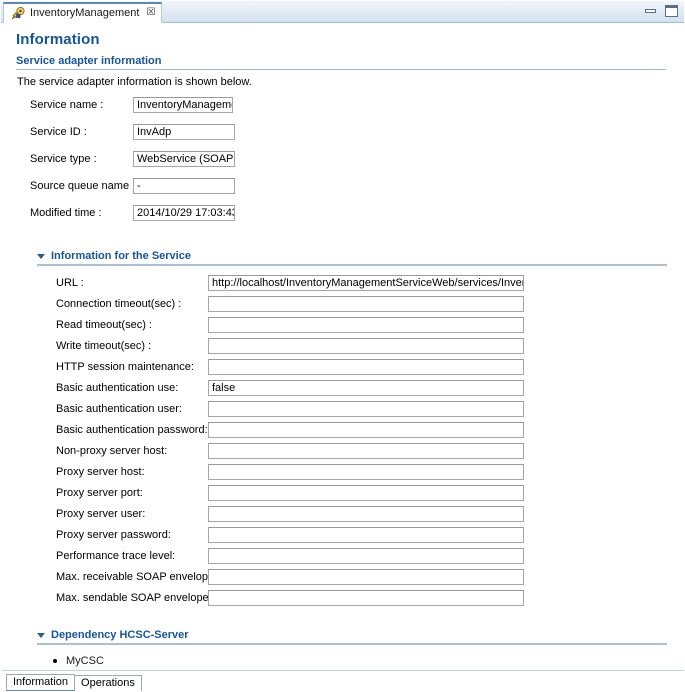  I want to click on dependency-list: MyCSC, so click(342, 661).